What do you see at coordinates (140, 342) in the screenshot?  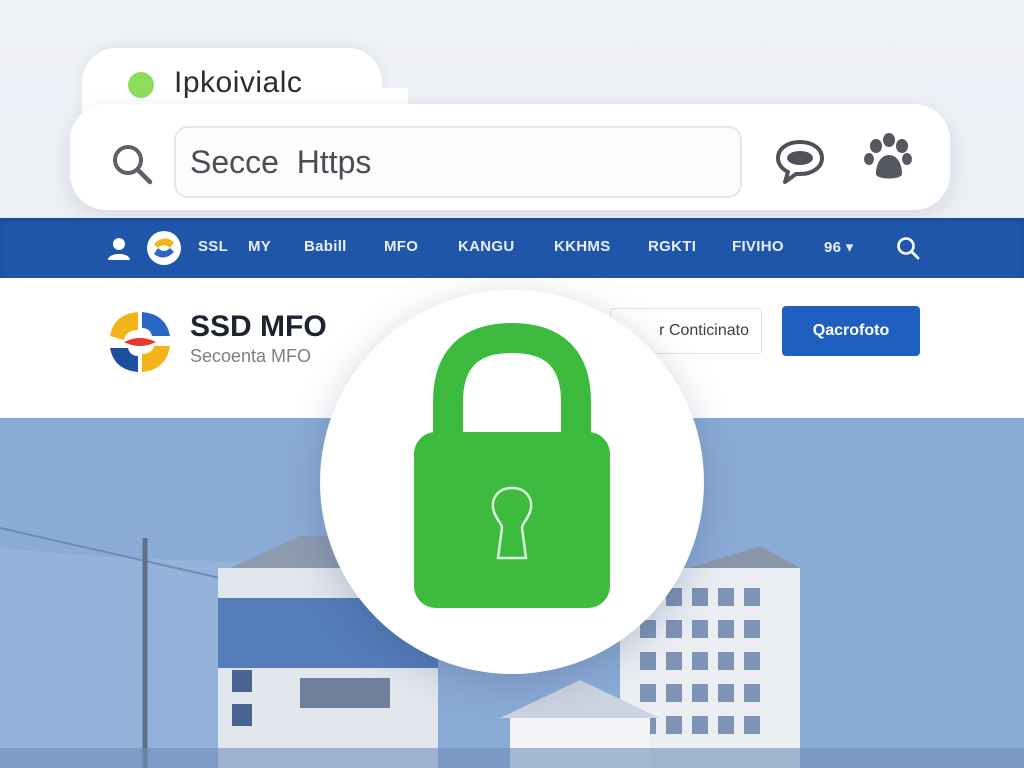 I see `brand-logo-icon` at bounding box center [140, 342].